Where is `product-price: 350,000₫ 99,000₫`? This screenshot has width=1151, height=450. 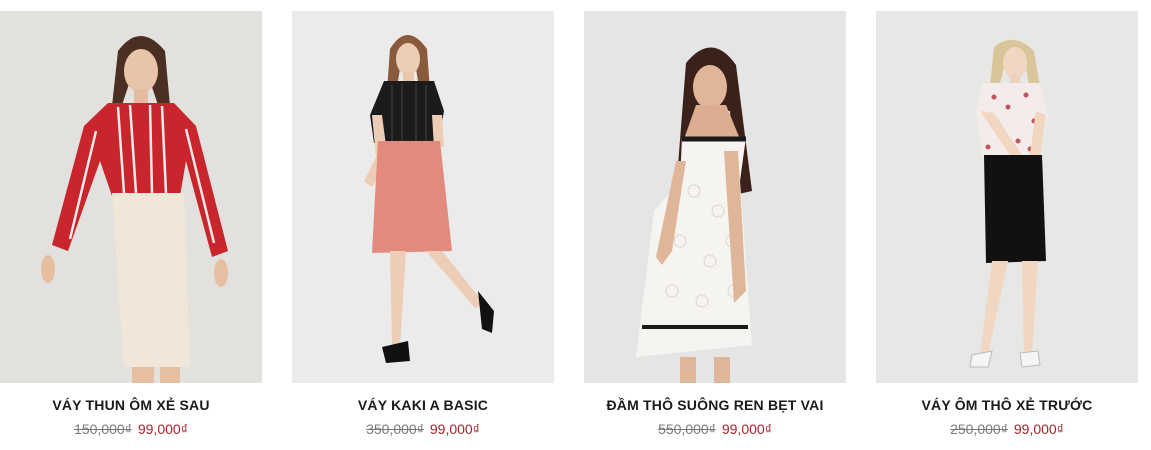
product-price: 350,000₫ 99,000₫ is located at coordinates (423, 429).